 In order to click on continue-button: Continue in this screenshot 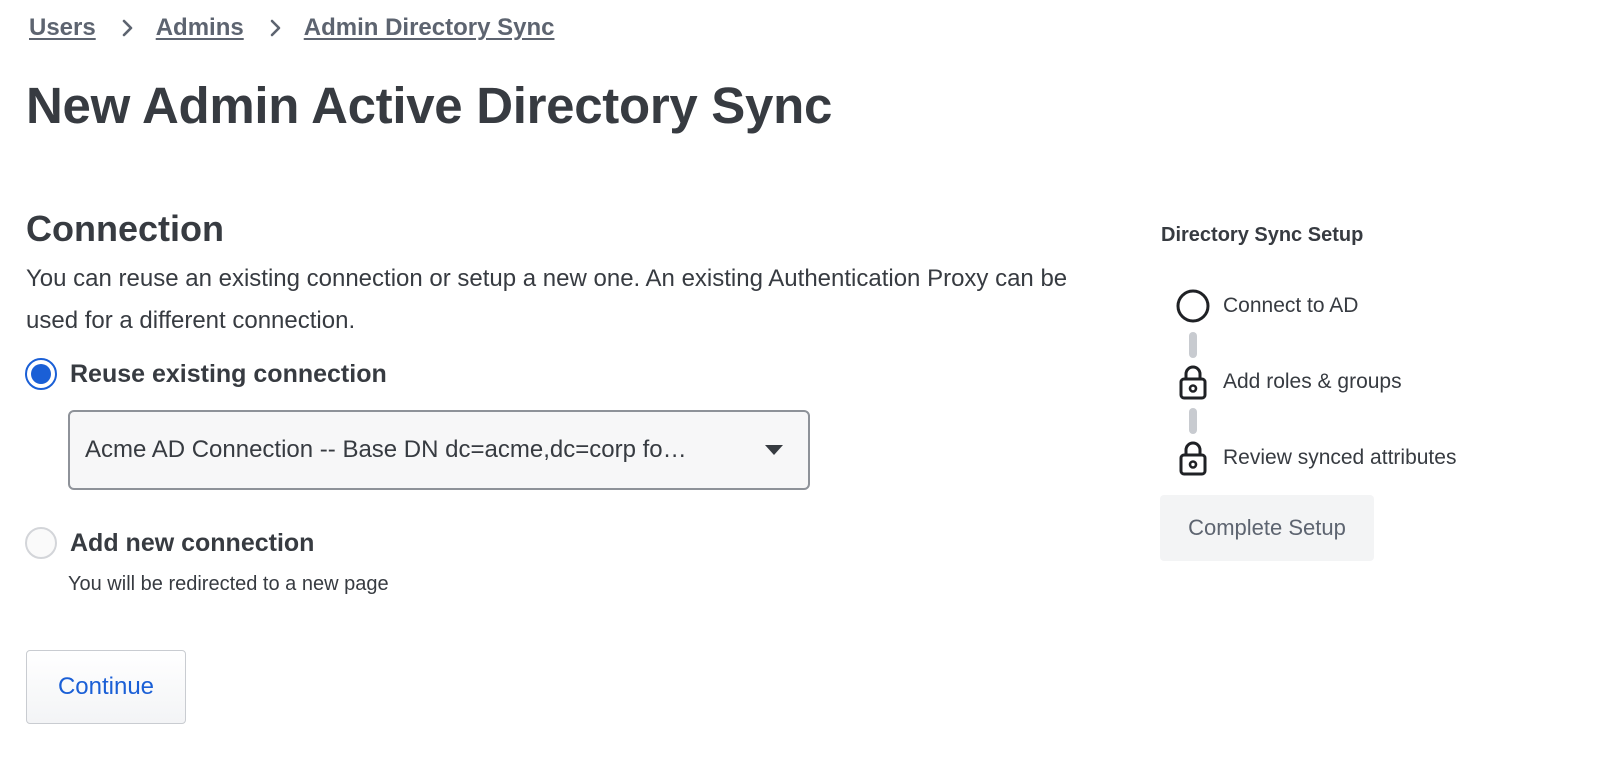, I will do `click(106, 687)`.